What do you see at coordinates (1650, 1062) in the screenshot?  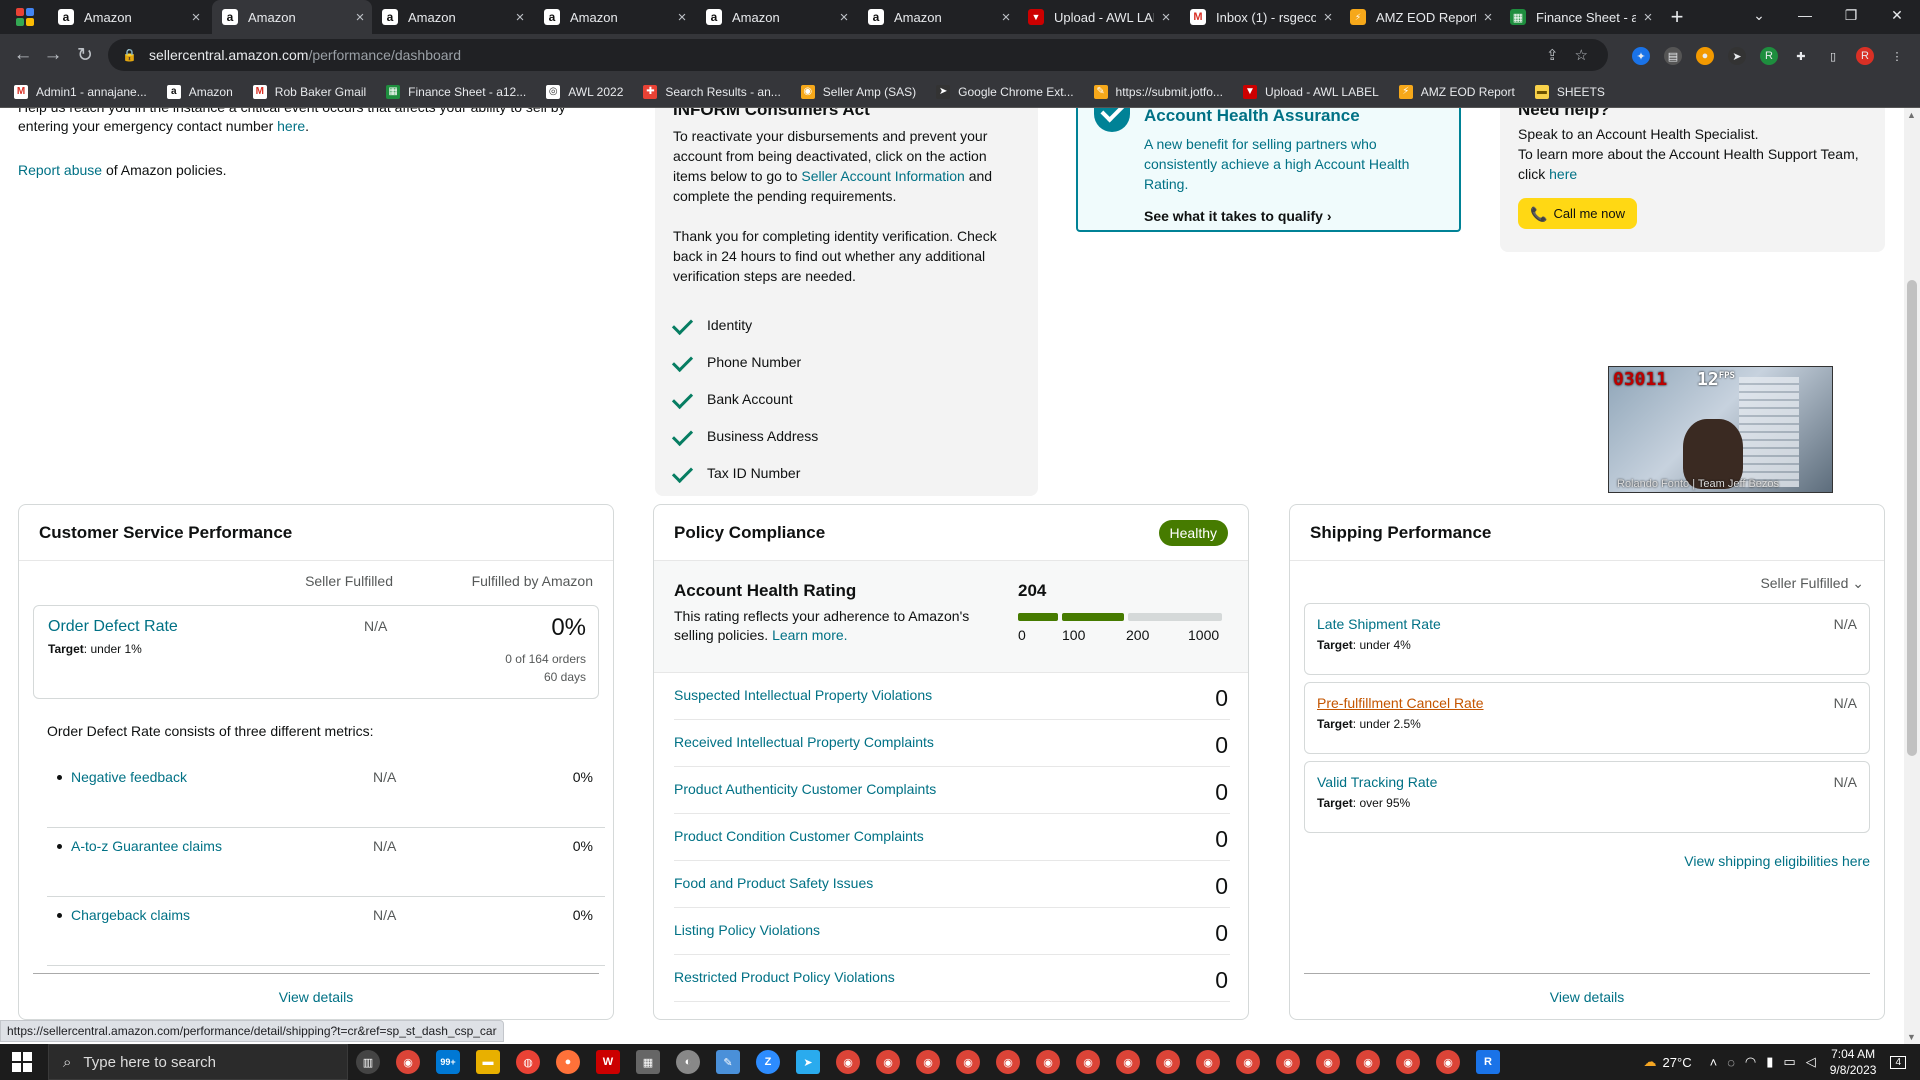 I see `weather-icon: ☁` at bounding box center [1650, 1062].